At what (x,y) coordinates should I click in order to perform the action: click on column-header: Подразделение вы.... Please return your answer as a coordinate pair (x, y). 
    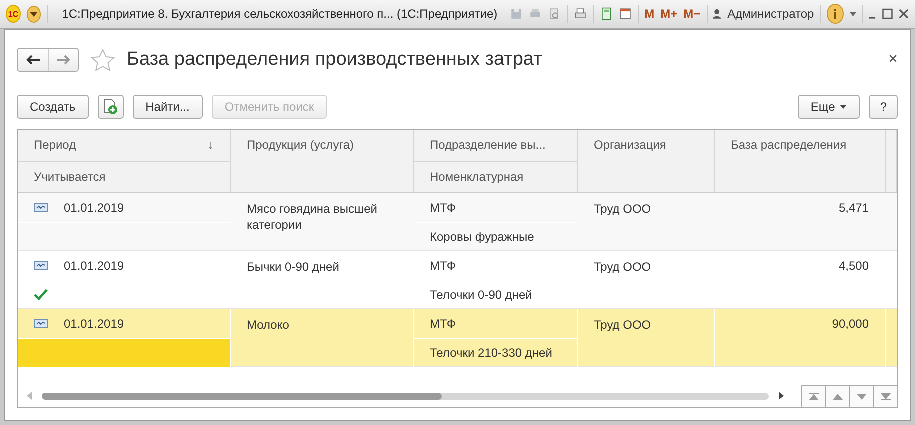
    Looking at the image, I should click on (488, 145).